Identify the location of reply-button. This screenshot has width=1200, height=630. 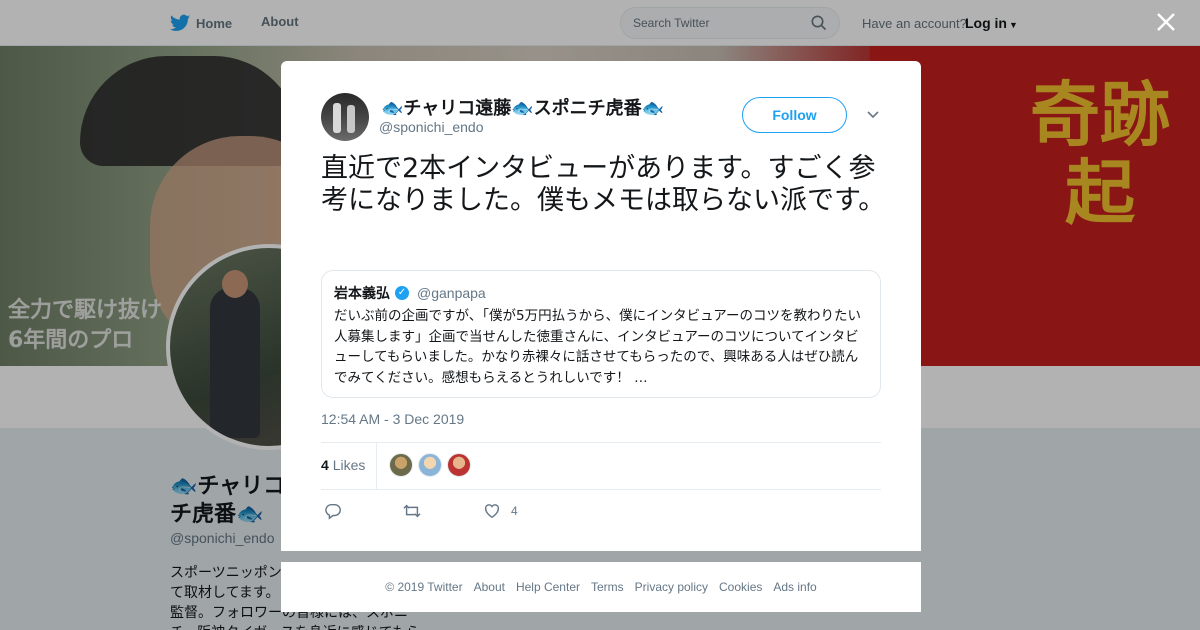
(333, 511).